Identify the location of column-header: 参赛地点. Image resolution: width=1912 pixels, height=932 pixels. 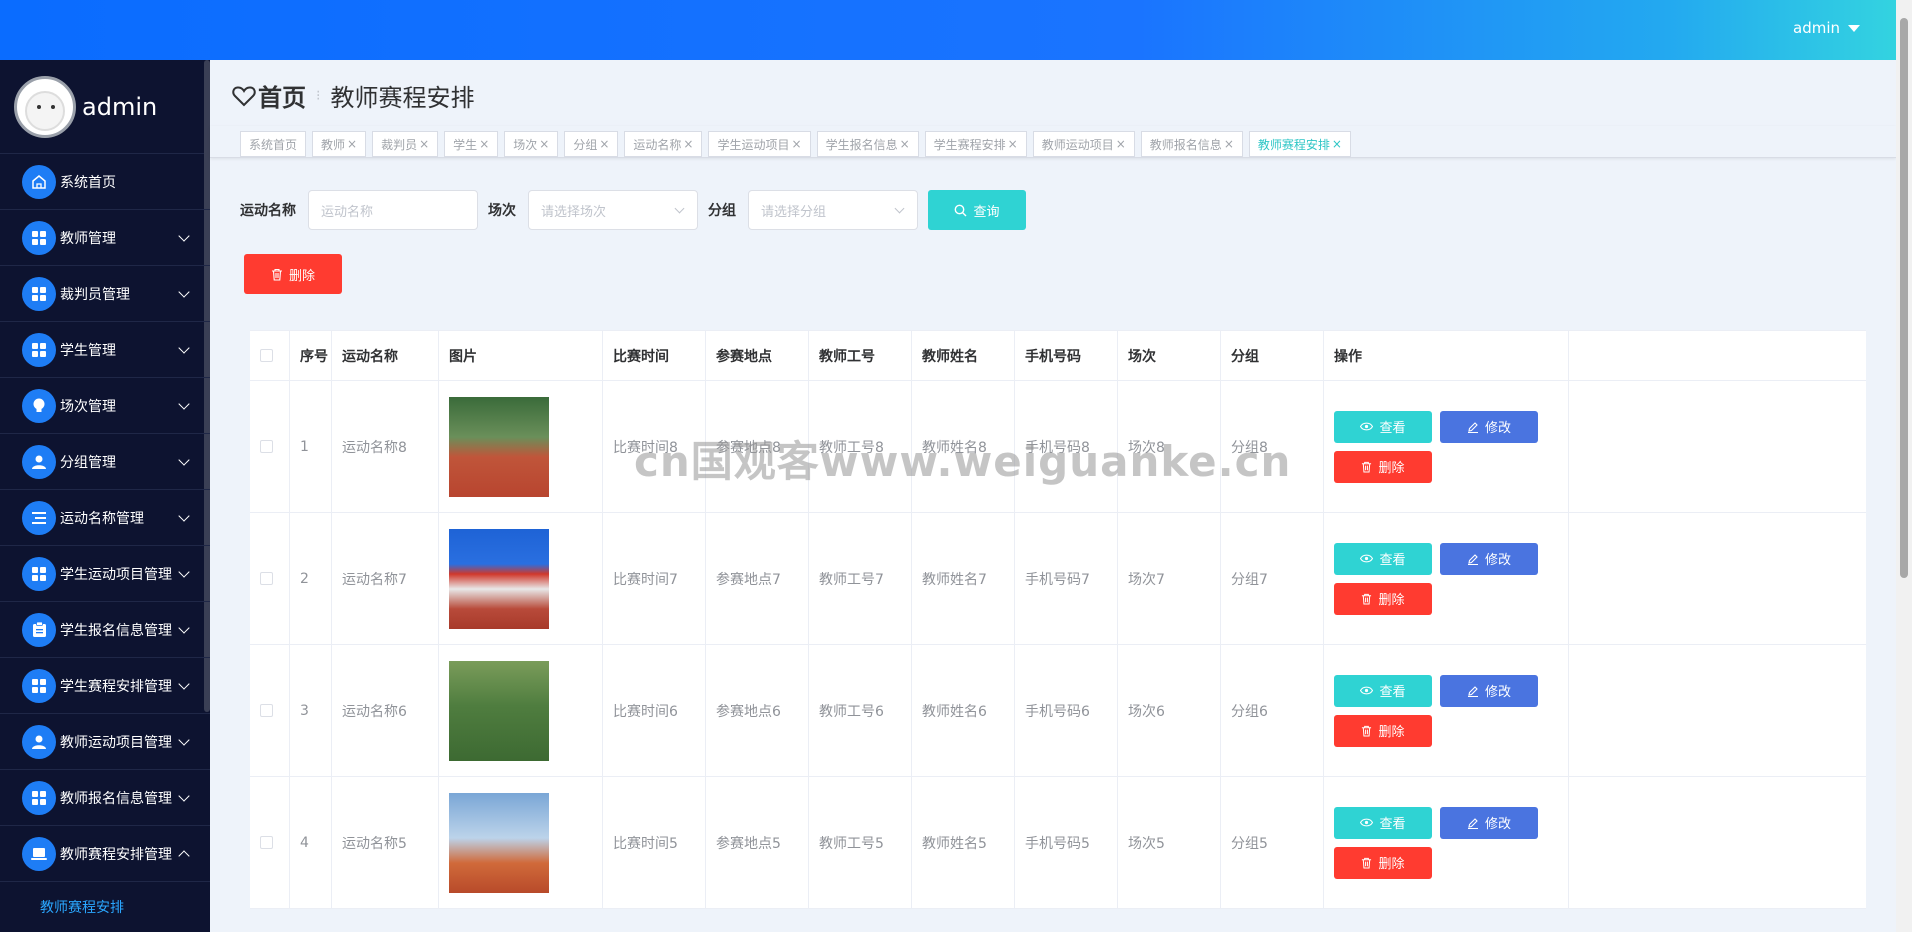
(757, 355).